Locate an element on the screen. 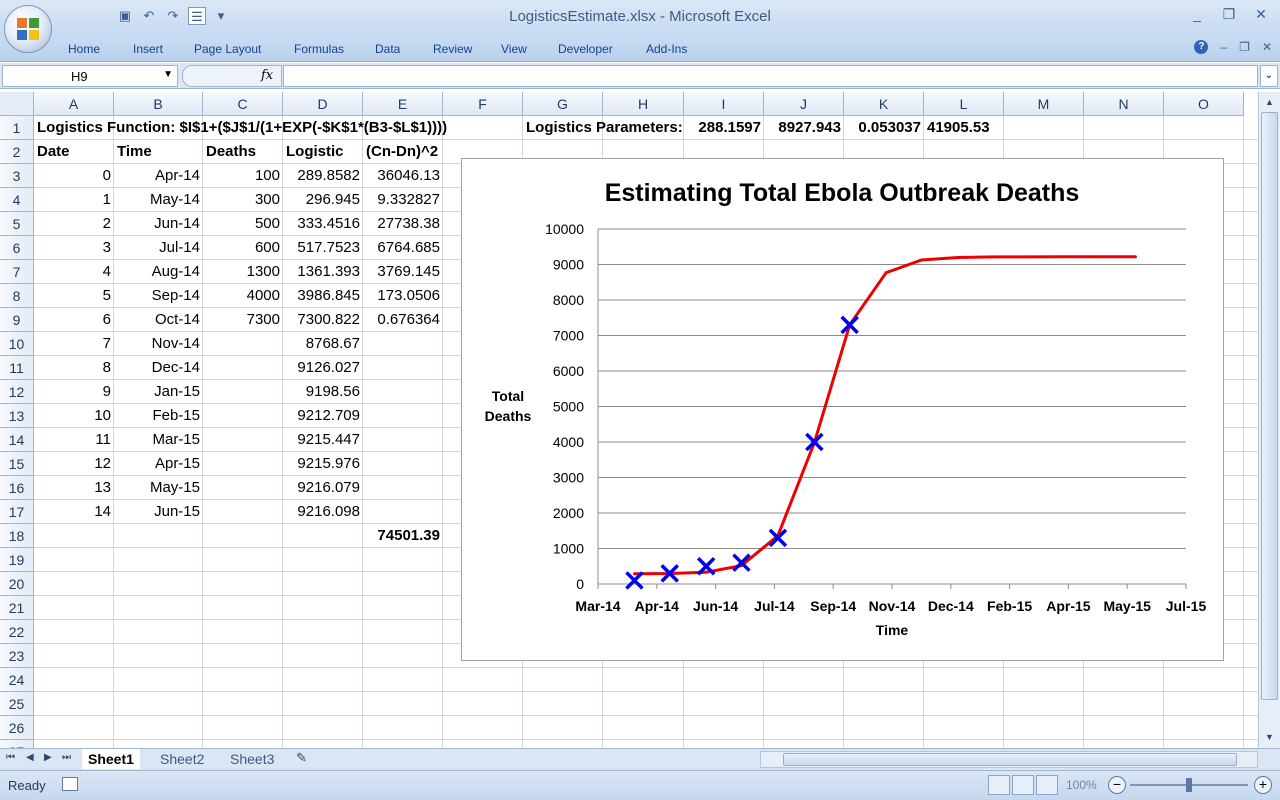  column-header: H is located at coordinates (643, 104).